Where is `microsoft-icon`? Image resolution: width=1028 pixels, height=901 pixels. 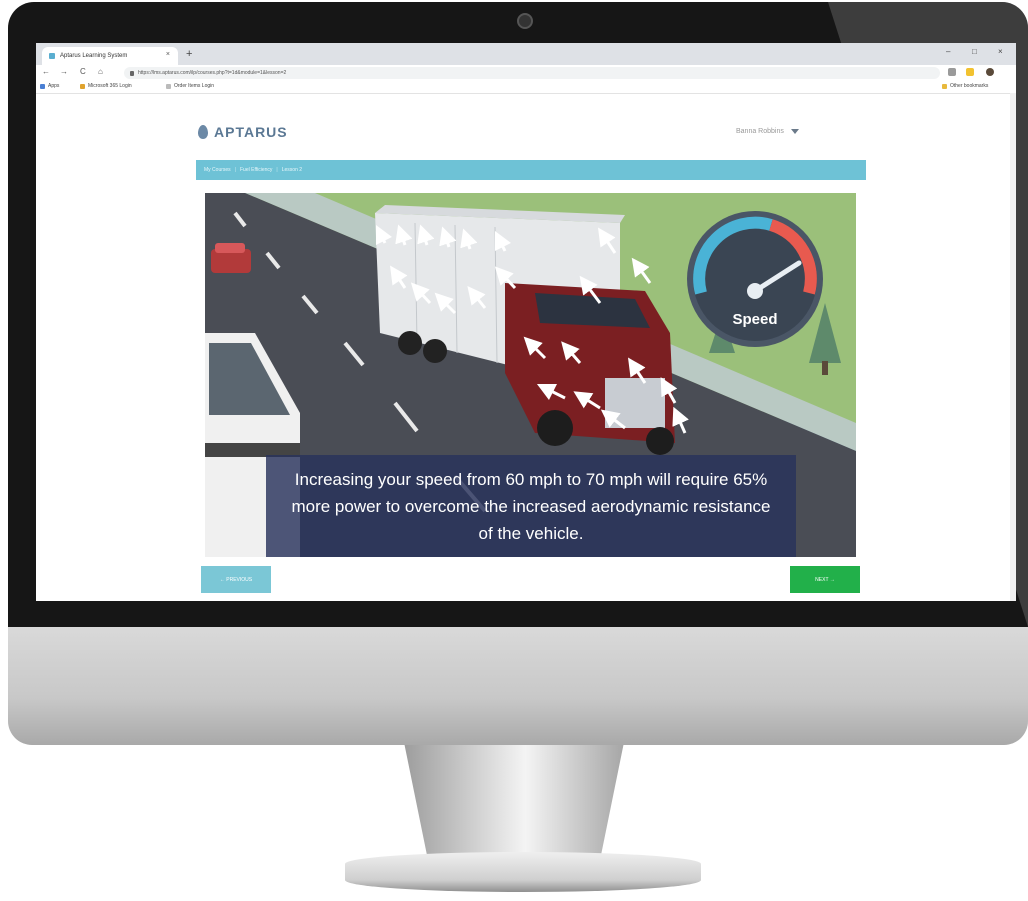
microsoft-icon is located at coordinates (82, 86).